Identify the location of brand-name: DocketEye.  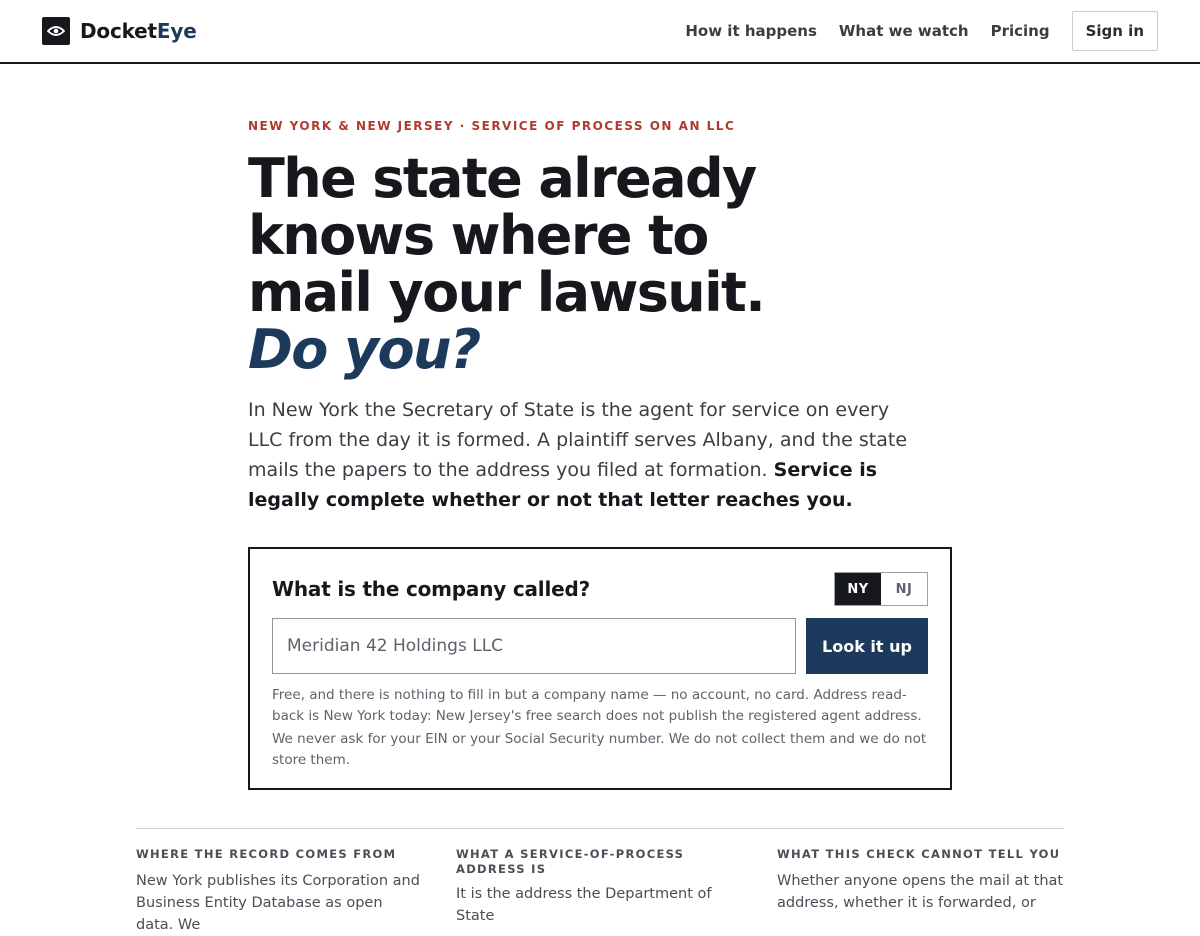
(138, 31).